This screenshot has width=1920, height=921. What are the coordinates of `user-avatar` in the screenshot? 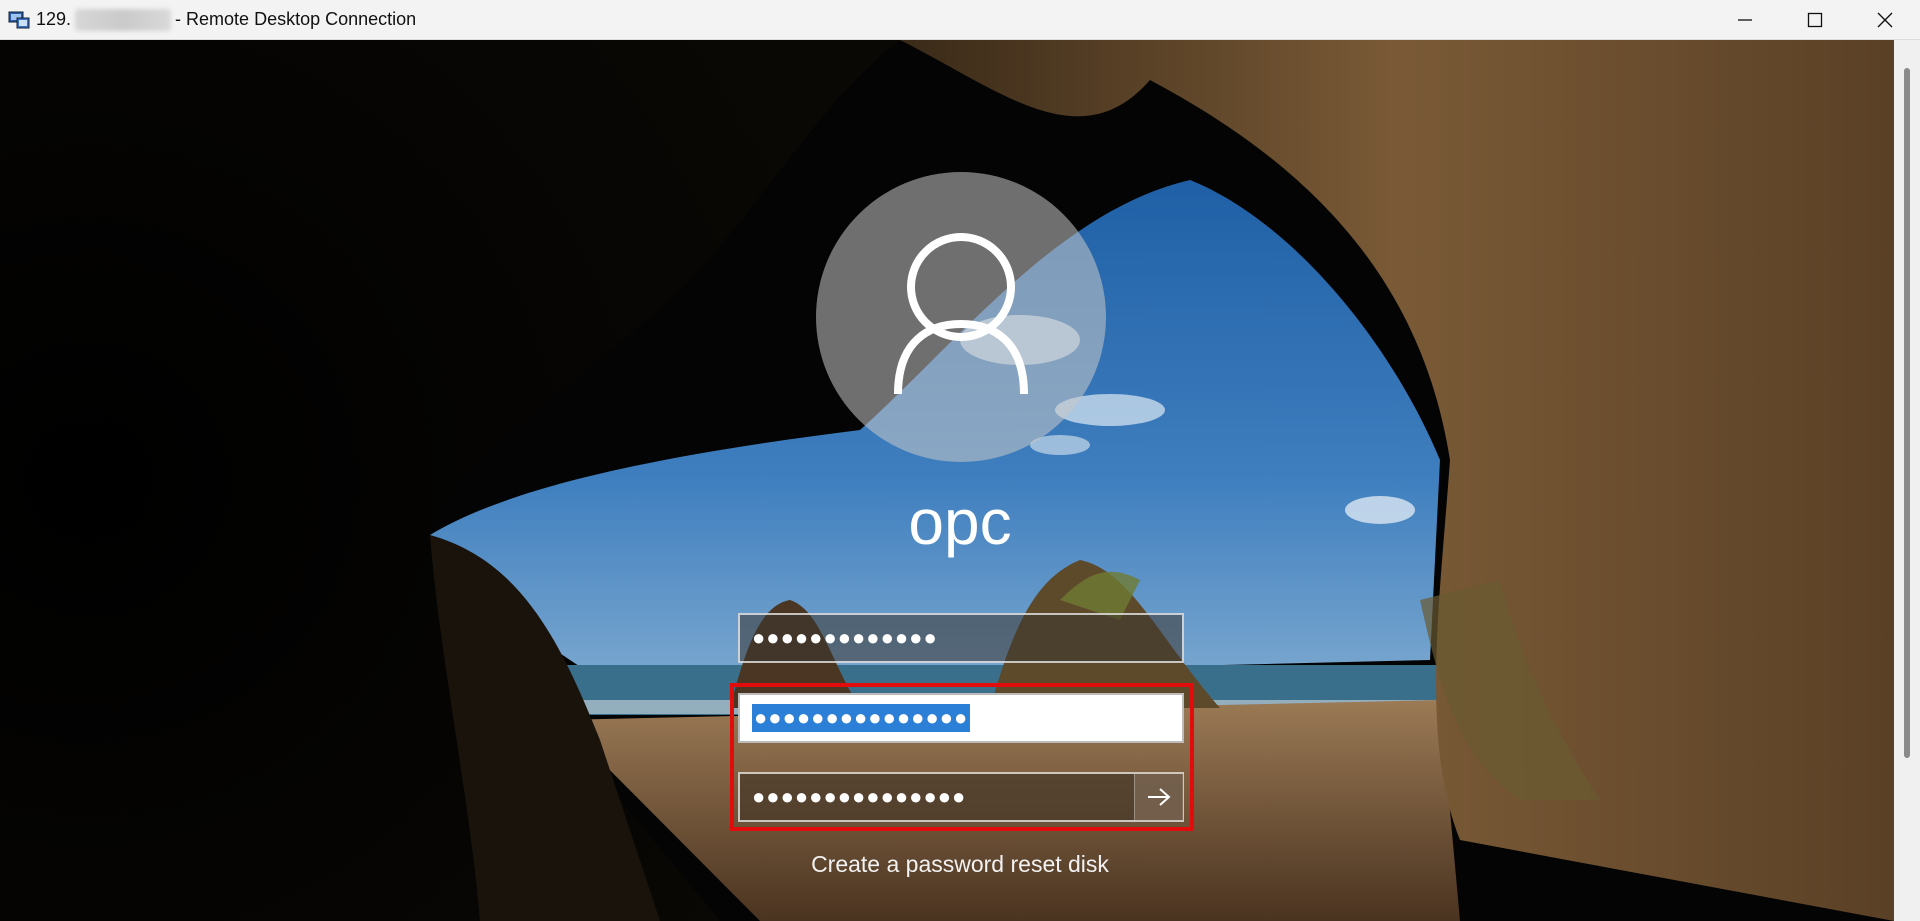 It's located at (961, 317).